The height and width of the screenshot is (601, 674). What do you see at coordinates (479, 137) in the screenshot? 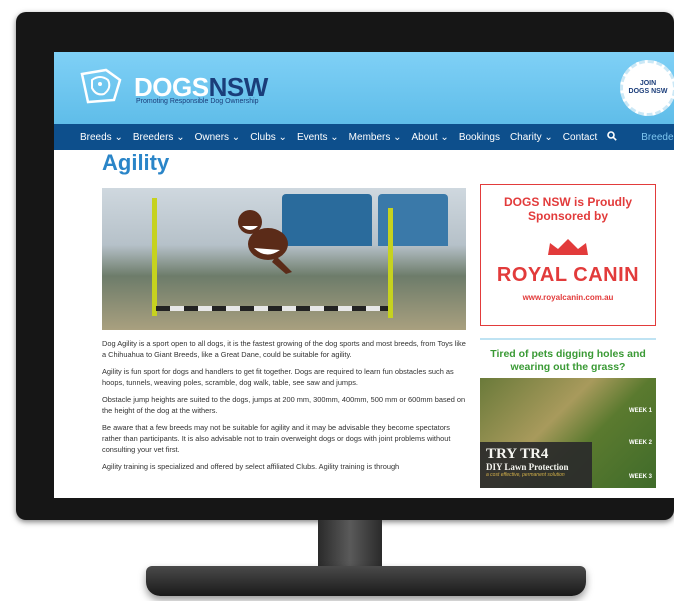
I see `nav-item-bookings: Bookings` at bounding box center [479, 137].